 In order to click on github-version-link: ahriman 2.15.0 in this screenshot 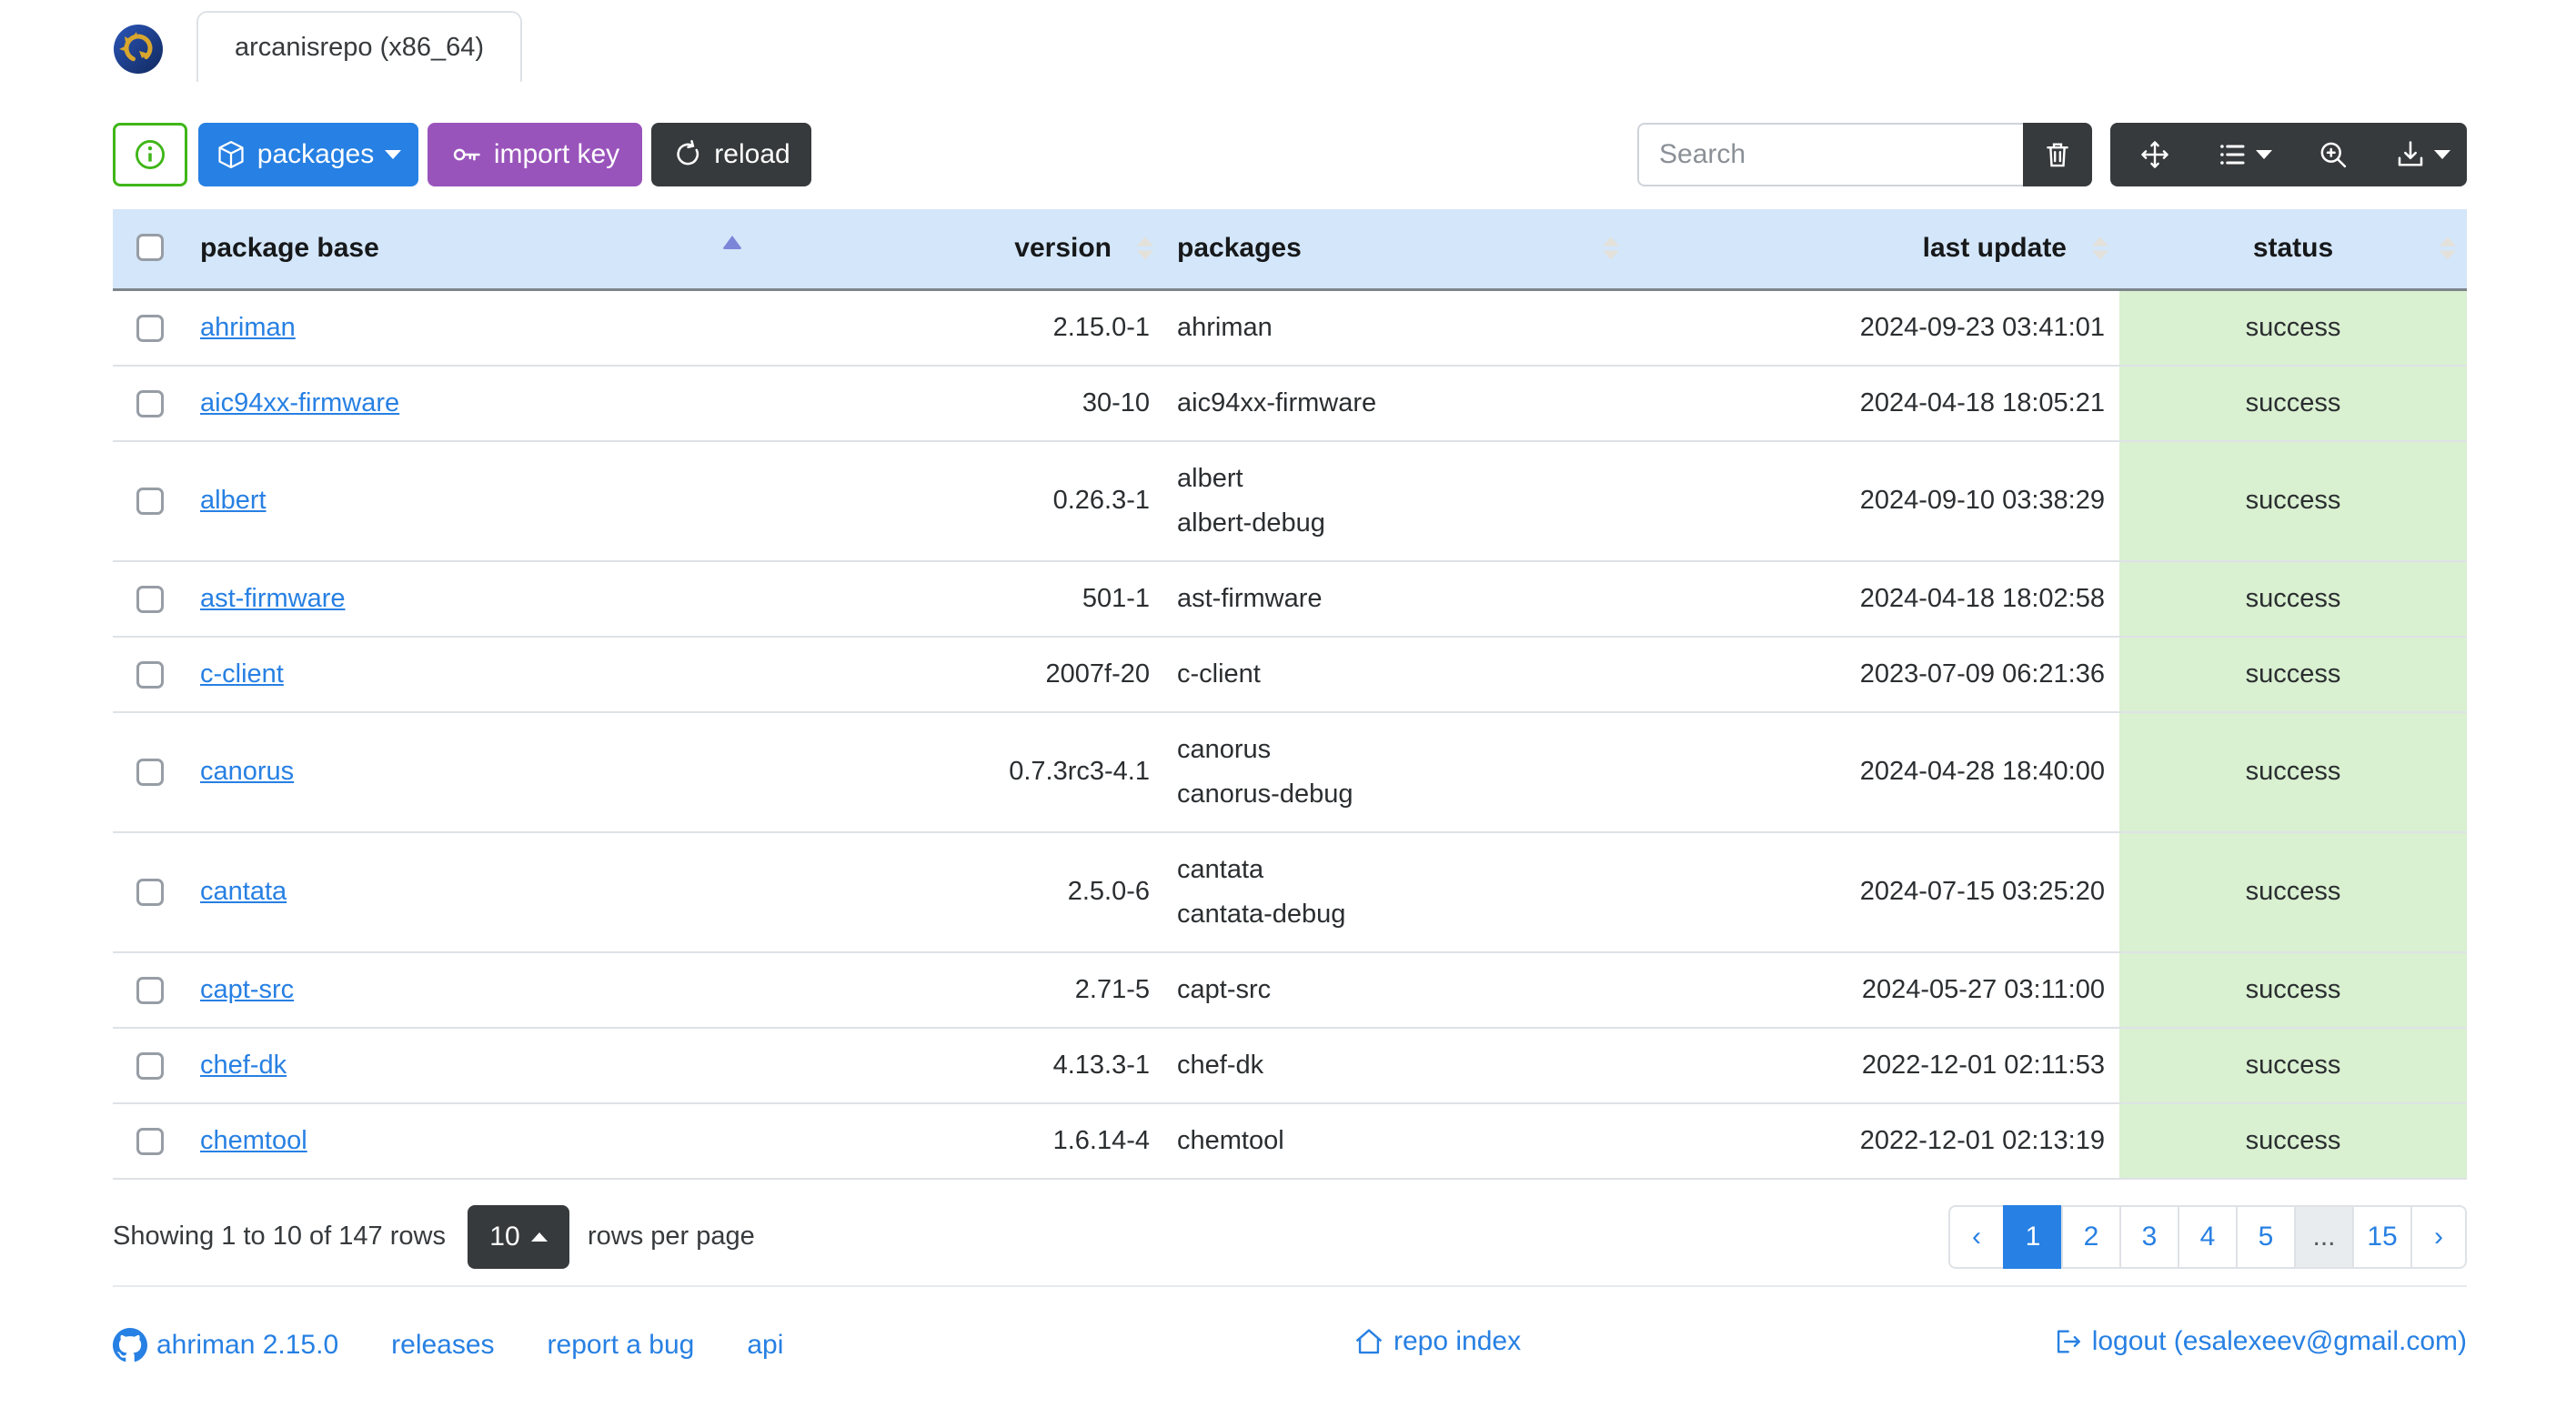, I will do `click(225, 1345)`.